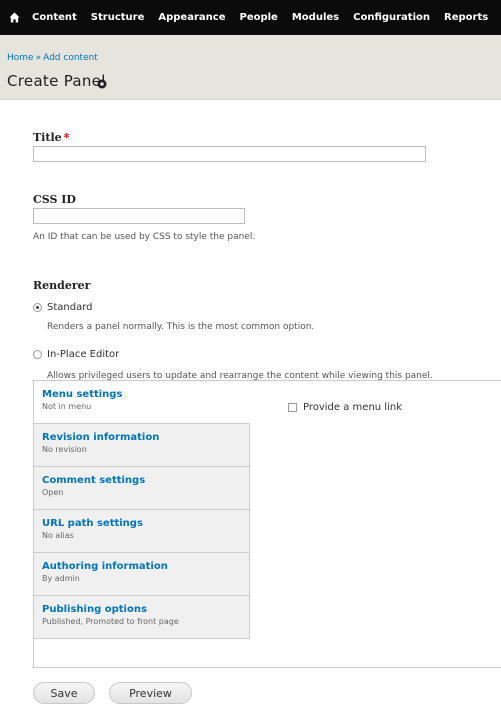 The height and width of the screenshot is (704, 501). Describe the element at coordinates (229, 154) in the screenshot. I see `title-input` at that location.